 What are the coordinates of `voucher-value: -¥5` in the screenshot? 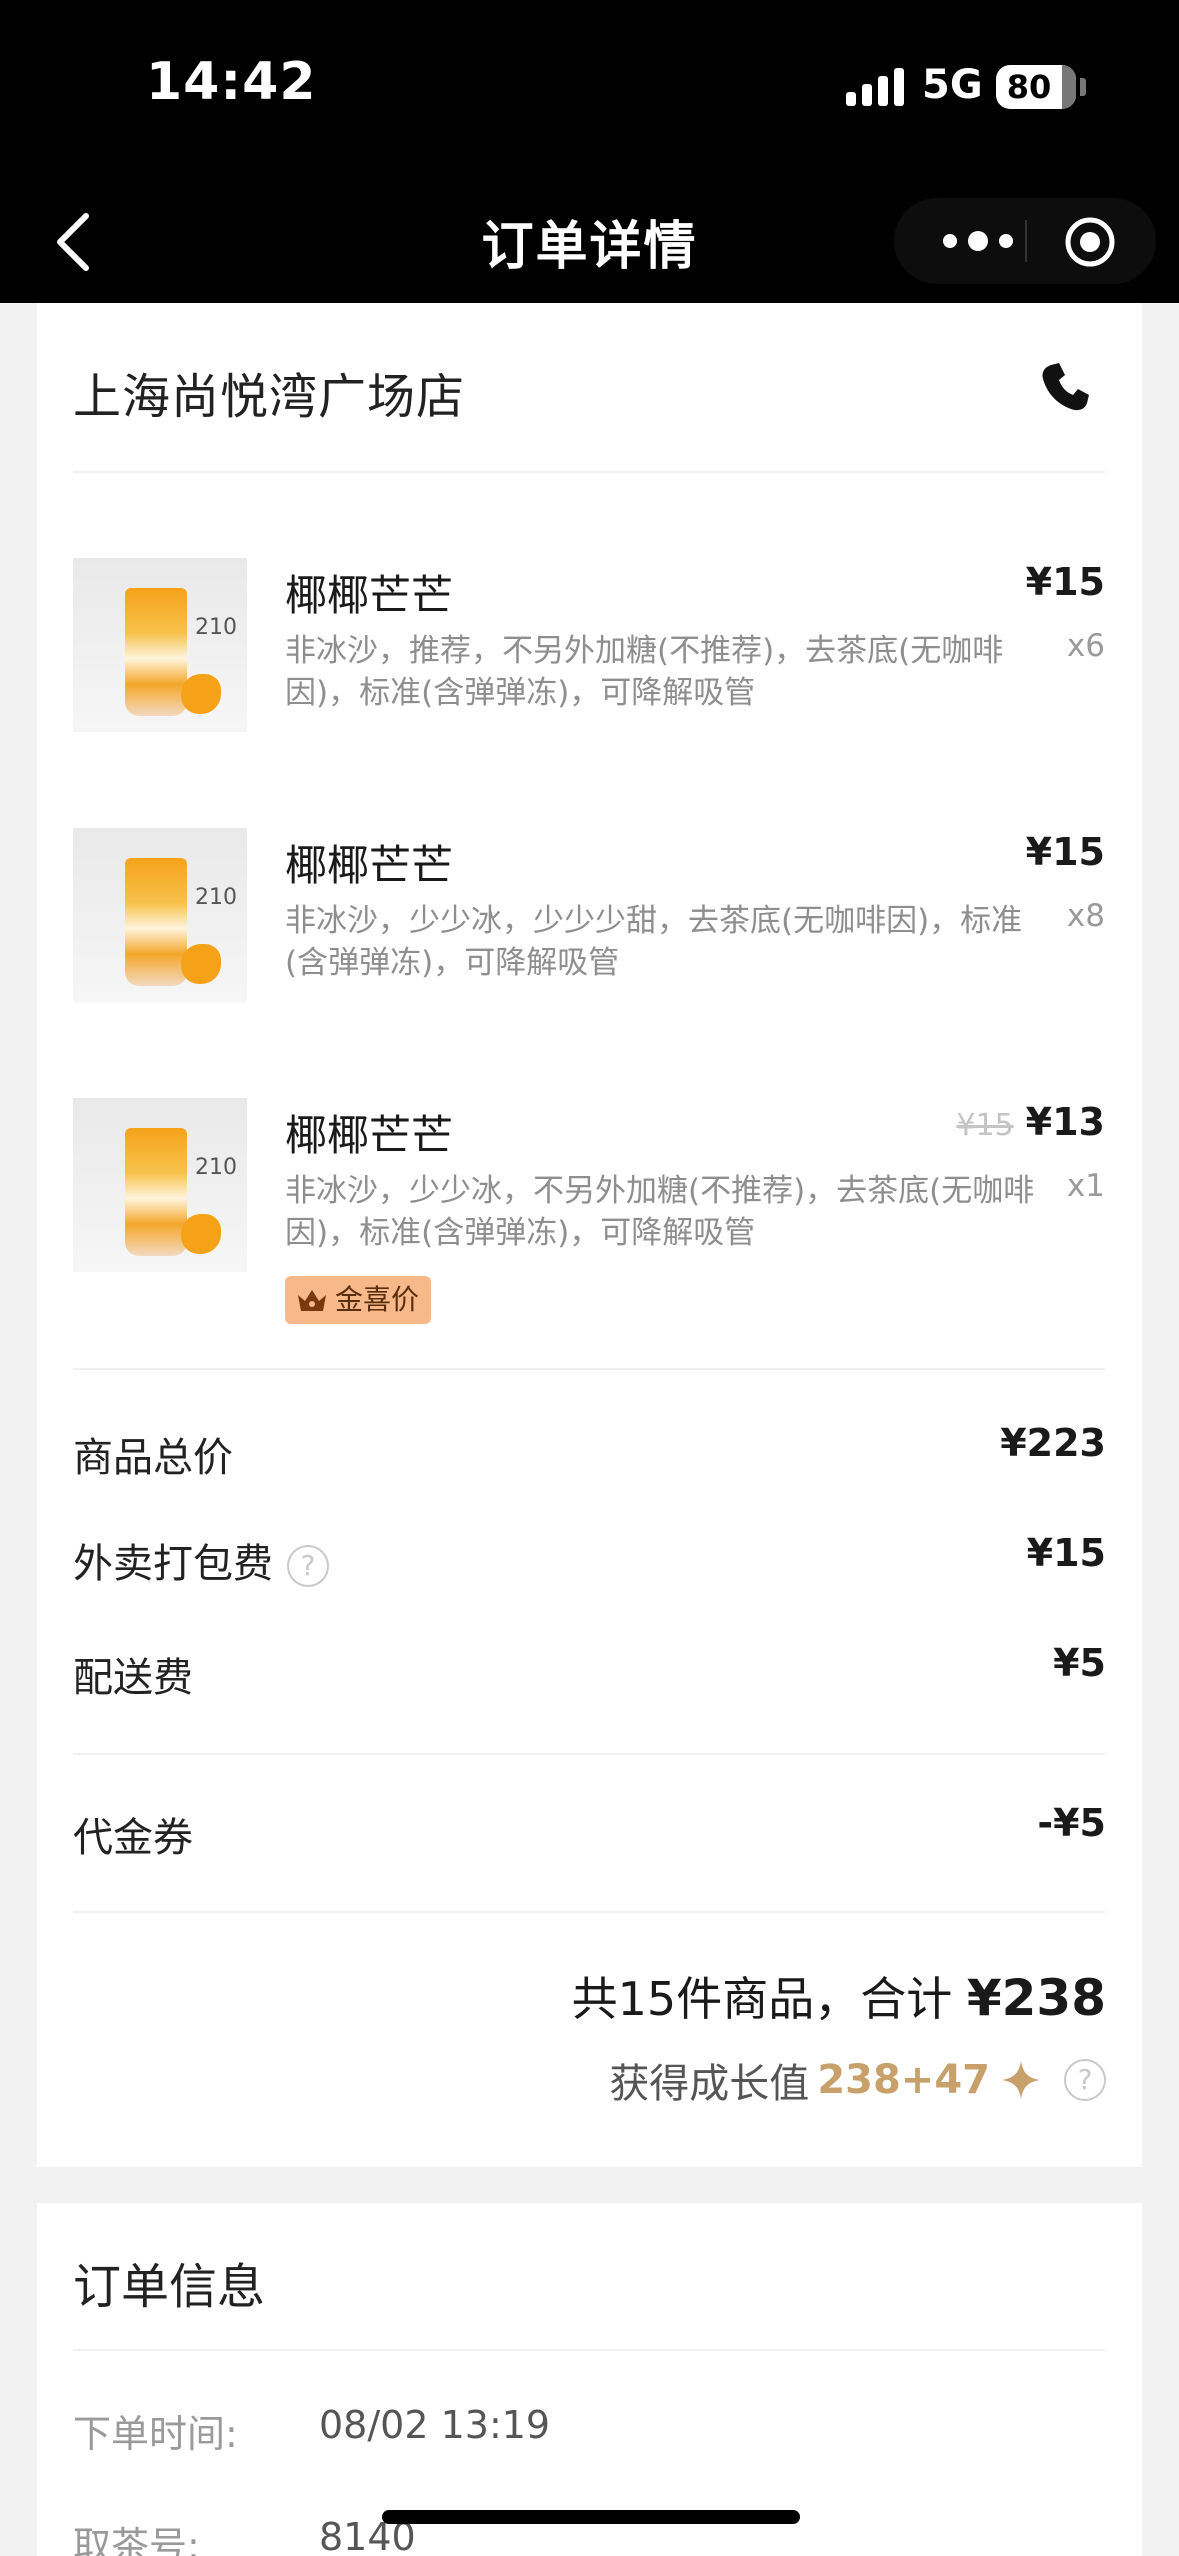 It's located at (1071, 1823).